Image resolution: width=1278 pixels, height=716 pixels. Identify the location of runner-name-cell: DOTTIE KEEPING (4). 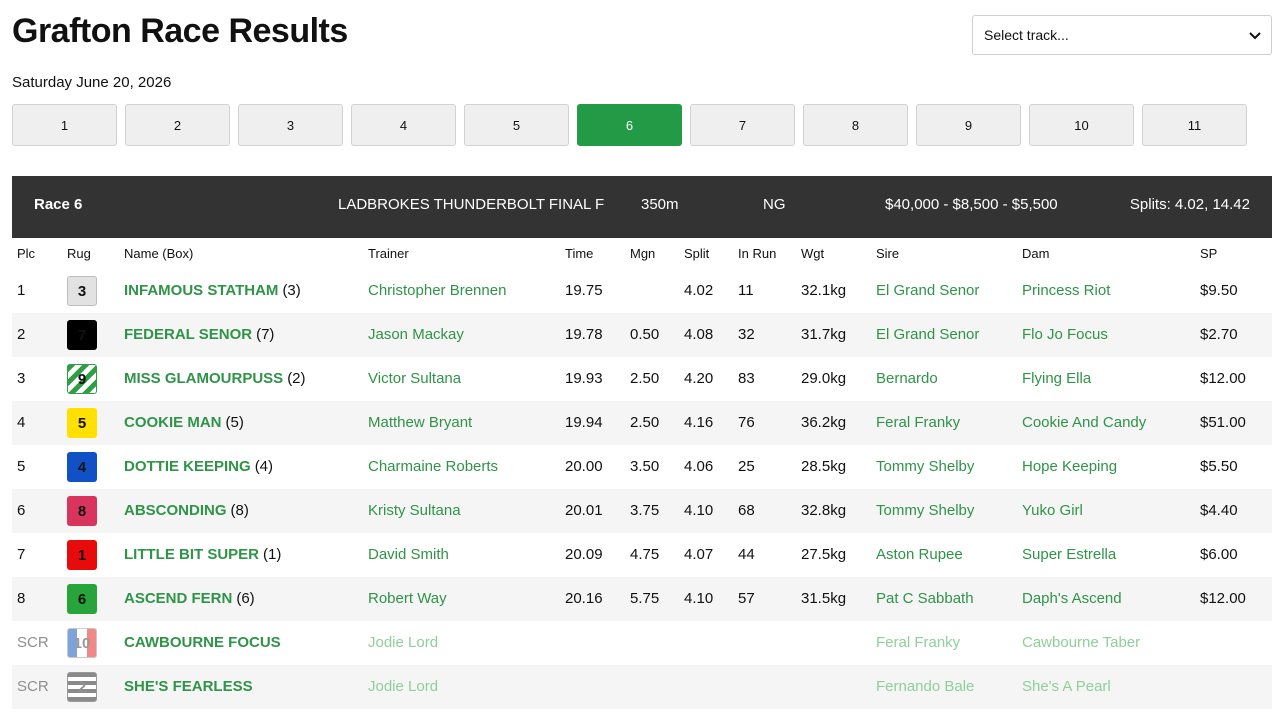
(198, 466).